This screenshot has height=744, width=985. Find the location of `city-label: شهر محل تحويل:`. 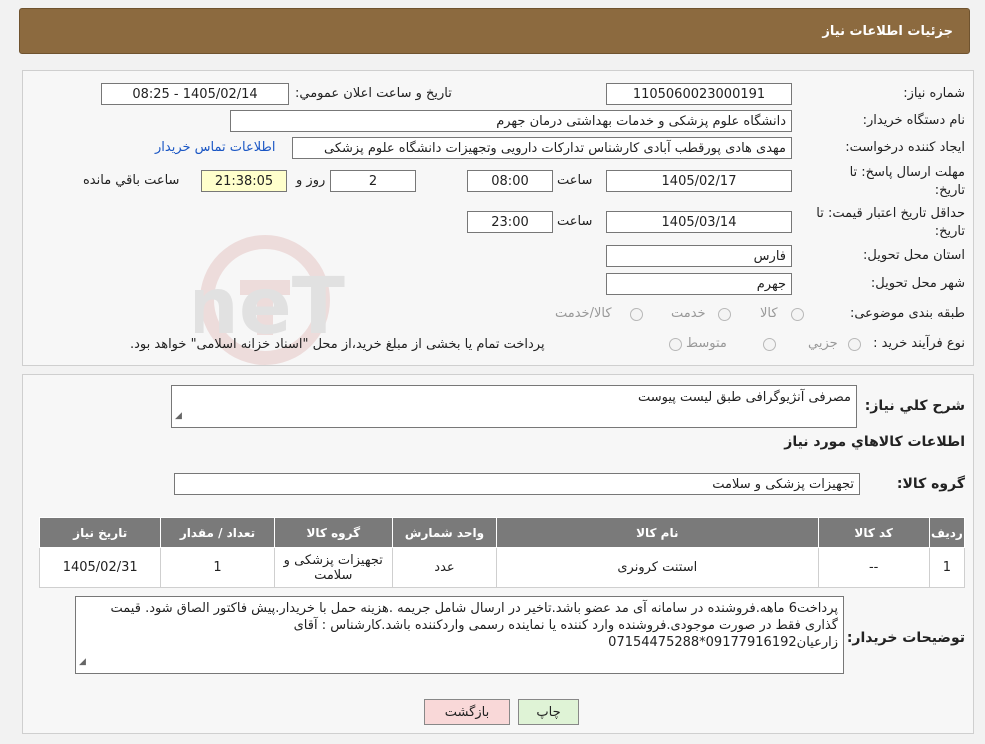

city-label: شهر محل تحويل: is located at coordinates (917, 283).